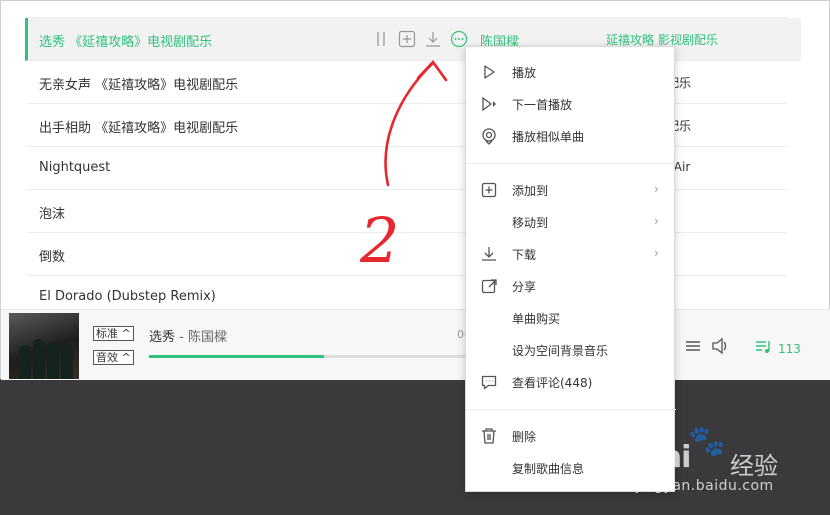  What do you see at coordinates (754, 466) in the screenshot?
I see `watermark-suffix: 经验` at bounding box center [754, 466].